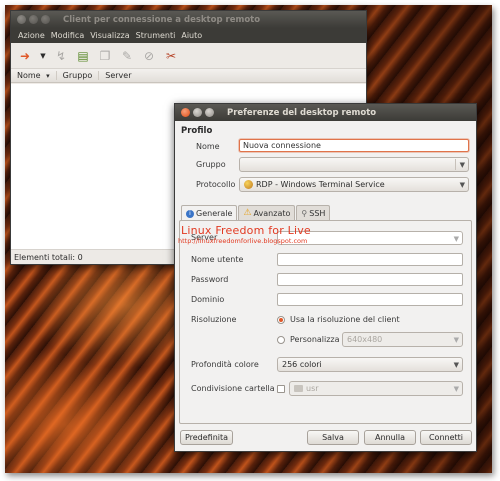 The height and width of the screenshot is (481, 500). I want to click on column-server: Server, so click(118, 75).